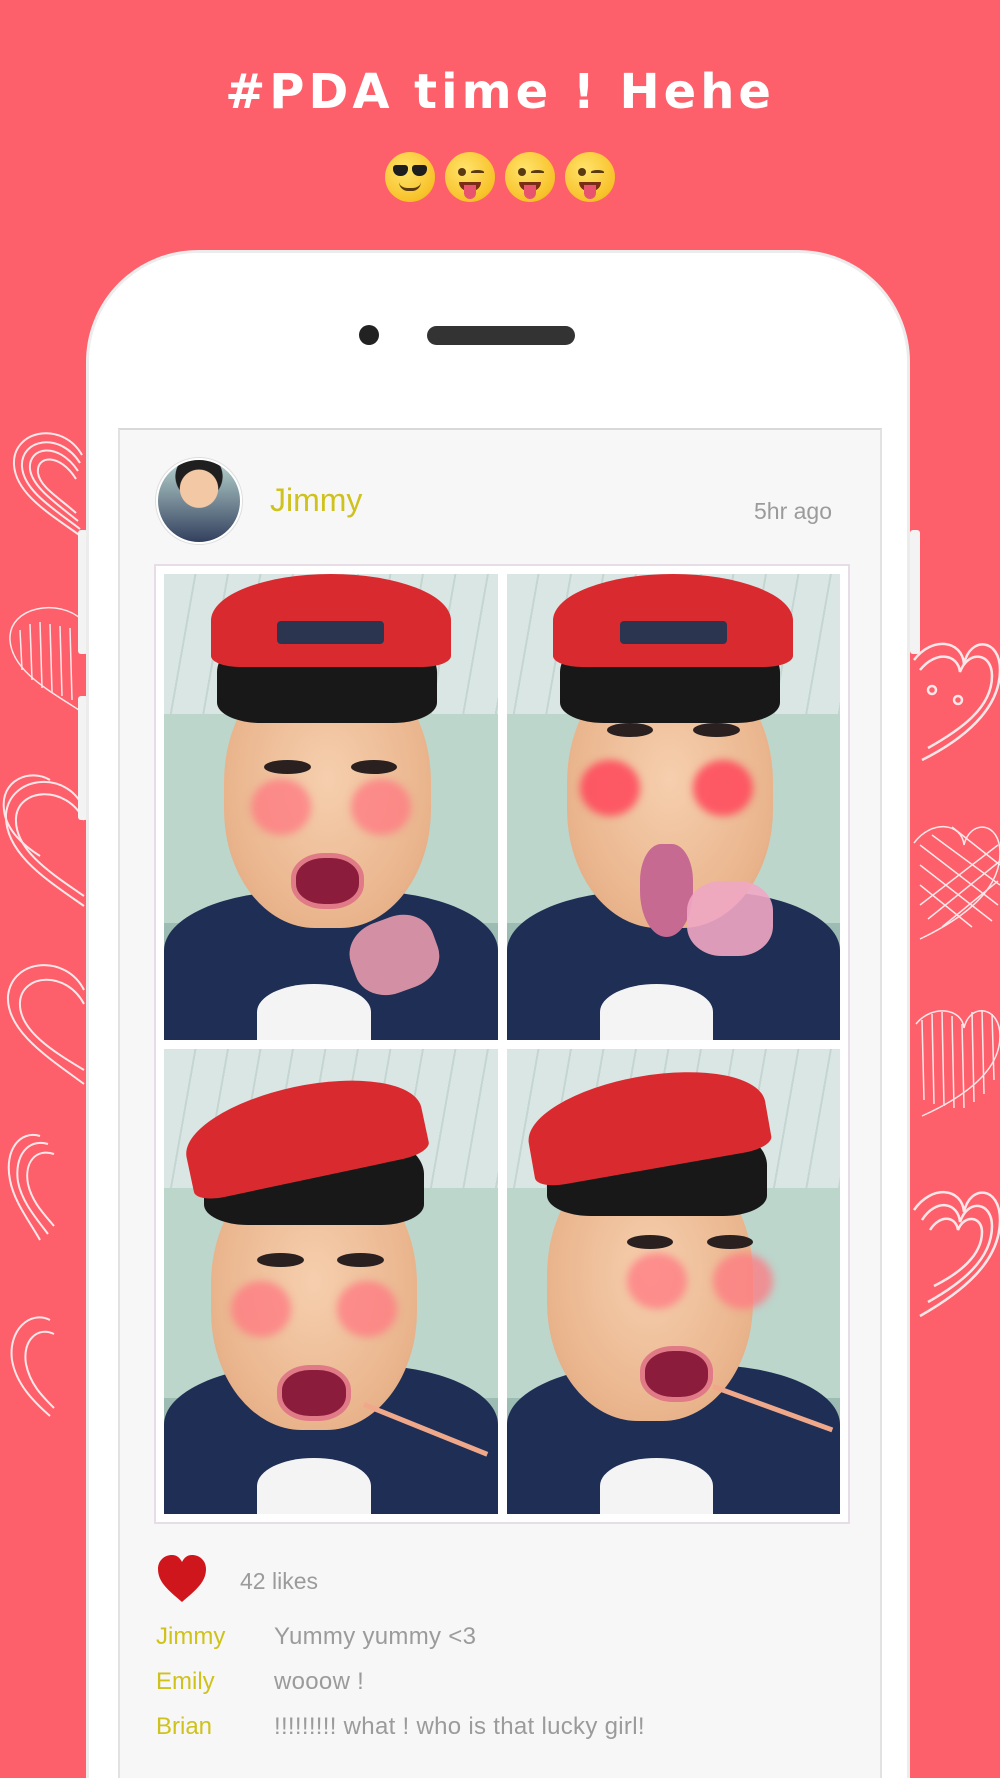  I want to click on comment-text: wooow !, so click(319, 1681).